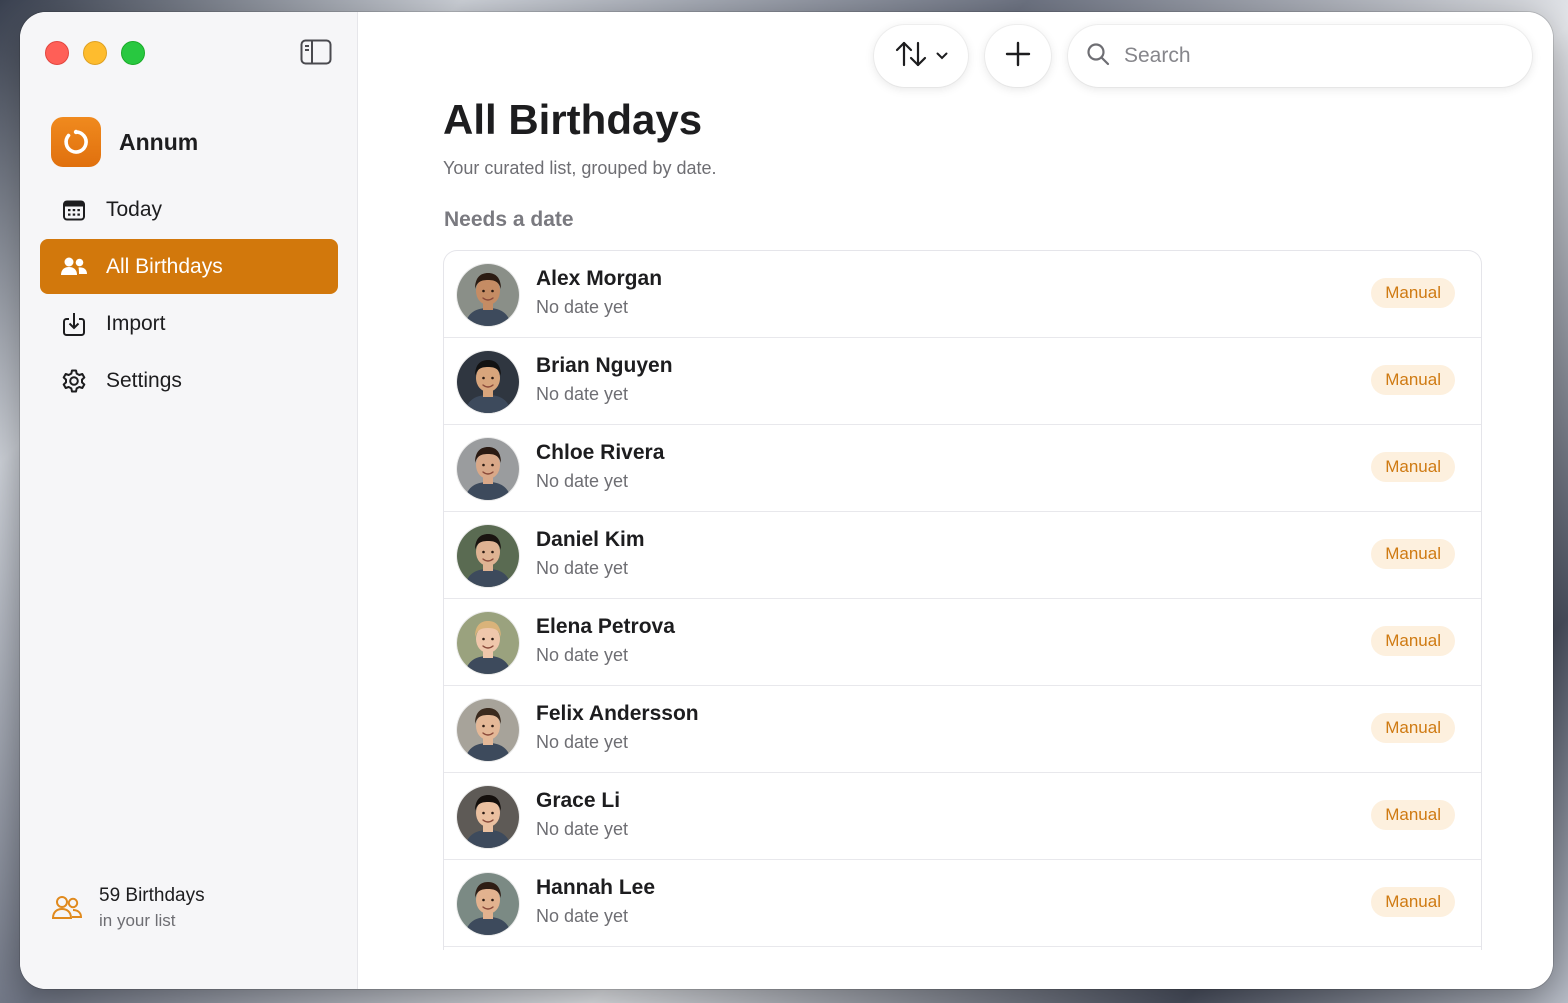 The width and height of the screenshot is (1568, 1003). I want to click on list-item: Daniel Kim No date yet Manual, so click(962, 555).